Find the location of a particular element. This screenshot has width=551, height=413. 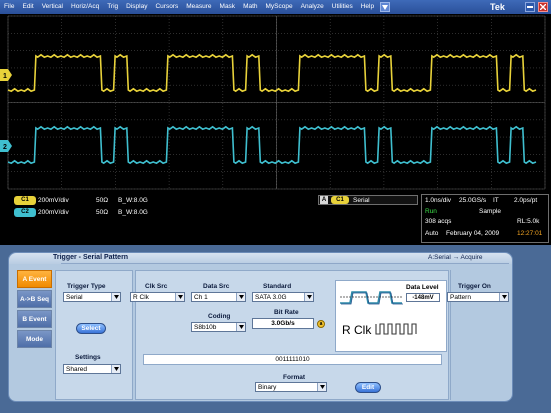

acq-mode: Sample is located at coordinates (490, 211).